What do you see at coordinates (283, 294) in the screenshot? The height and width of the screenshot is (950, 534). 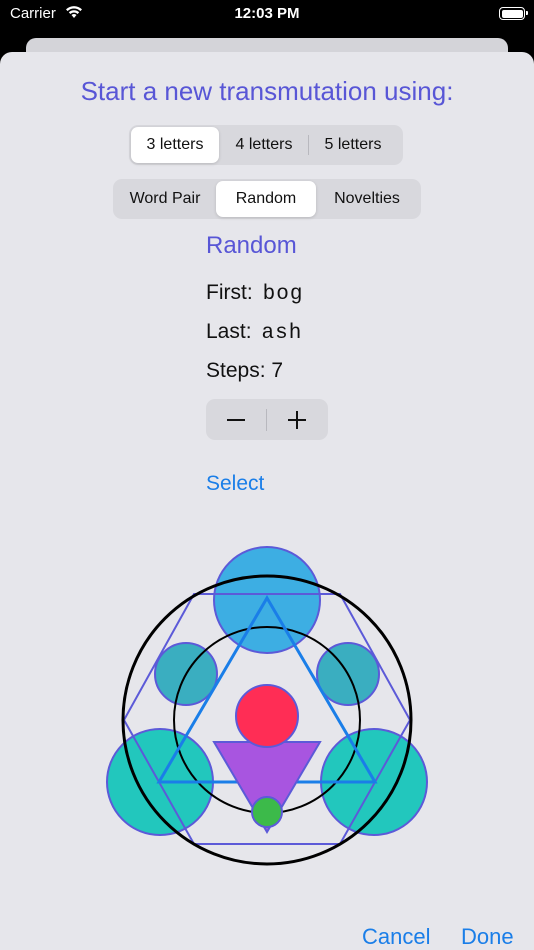 I see `first-word: bog` at bounding box center [283, 294].